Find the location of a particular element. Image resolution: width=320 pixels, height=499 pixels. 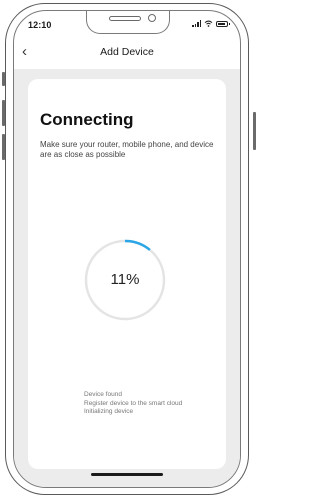

page-title: Add Device is located at coordinates (127, 52).